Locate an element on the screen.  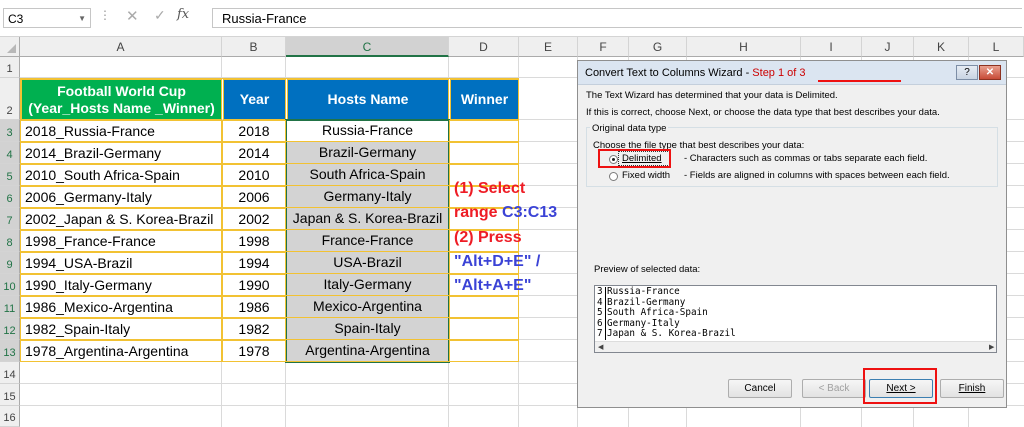
fixed-width-radio is located at coordinates (613, 176).